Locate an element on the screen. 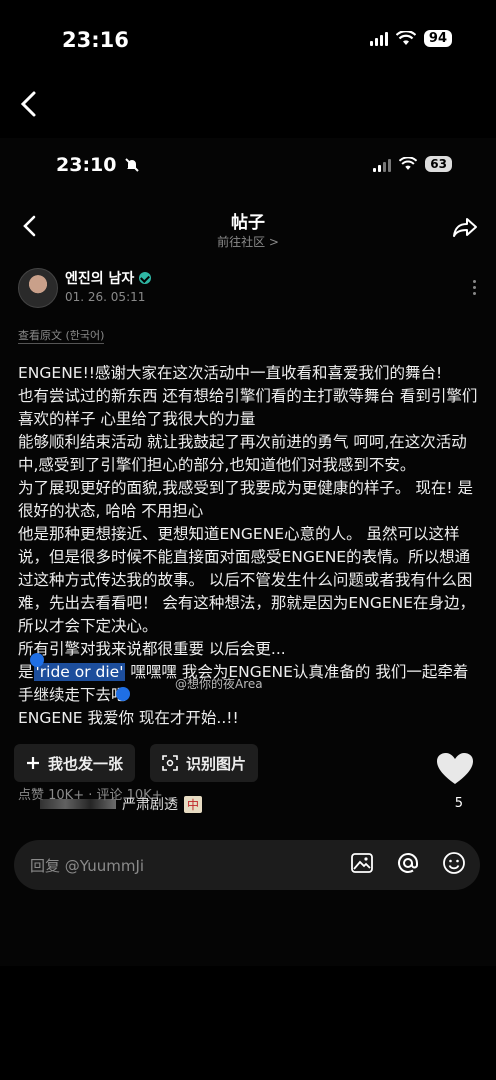 This screenshot has width=496, height=1080. view-original-link: 查看原文 (한국어) is located at coordinates (61, 335).